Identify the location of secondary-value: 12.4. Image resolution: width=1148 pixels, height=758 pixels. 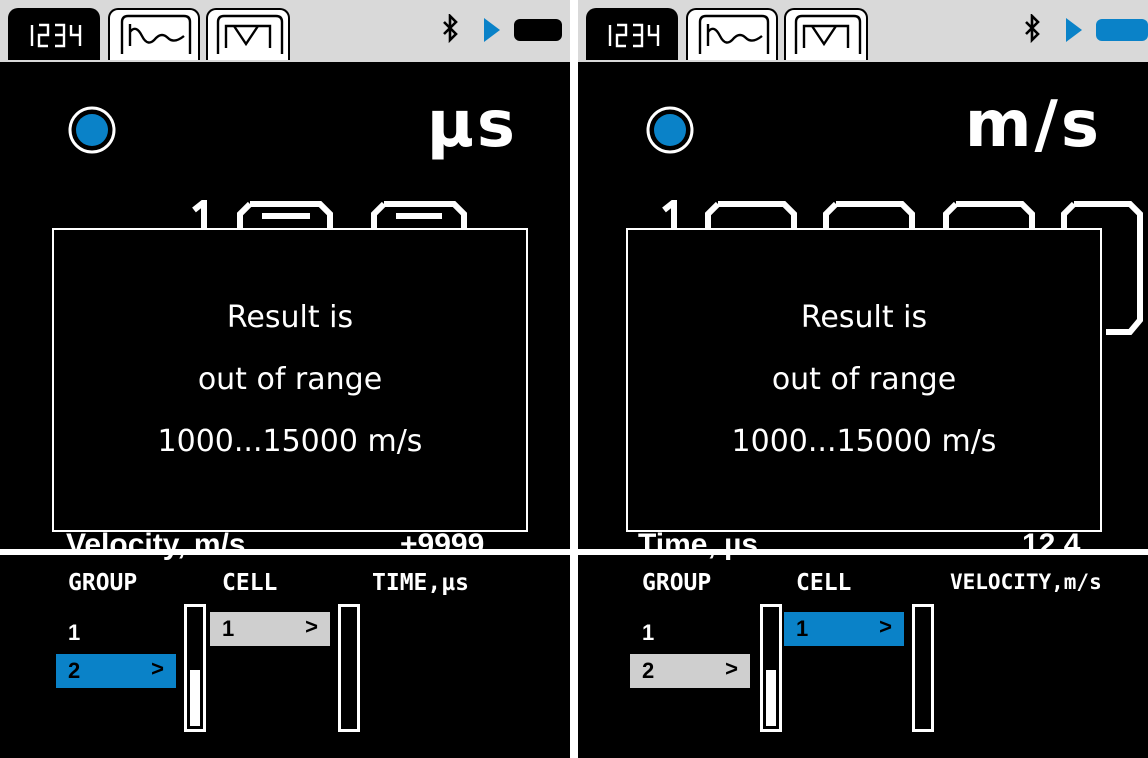
(1051, 544).